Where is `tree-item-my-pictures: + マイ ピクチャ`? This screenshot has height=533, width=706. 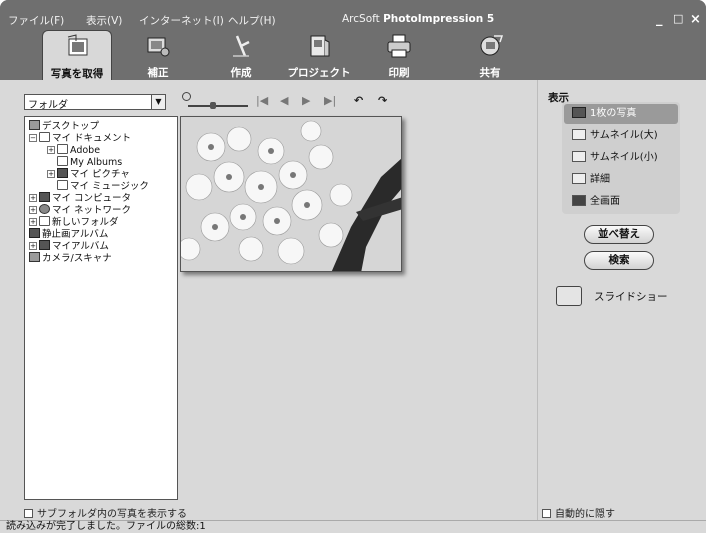 tree-item-my-pictures: + マイ ピクチャ is located at coordinates (88, 174).